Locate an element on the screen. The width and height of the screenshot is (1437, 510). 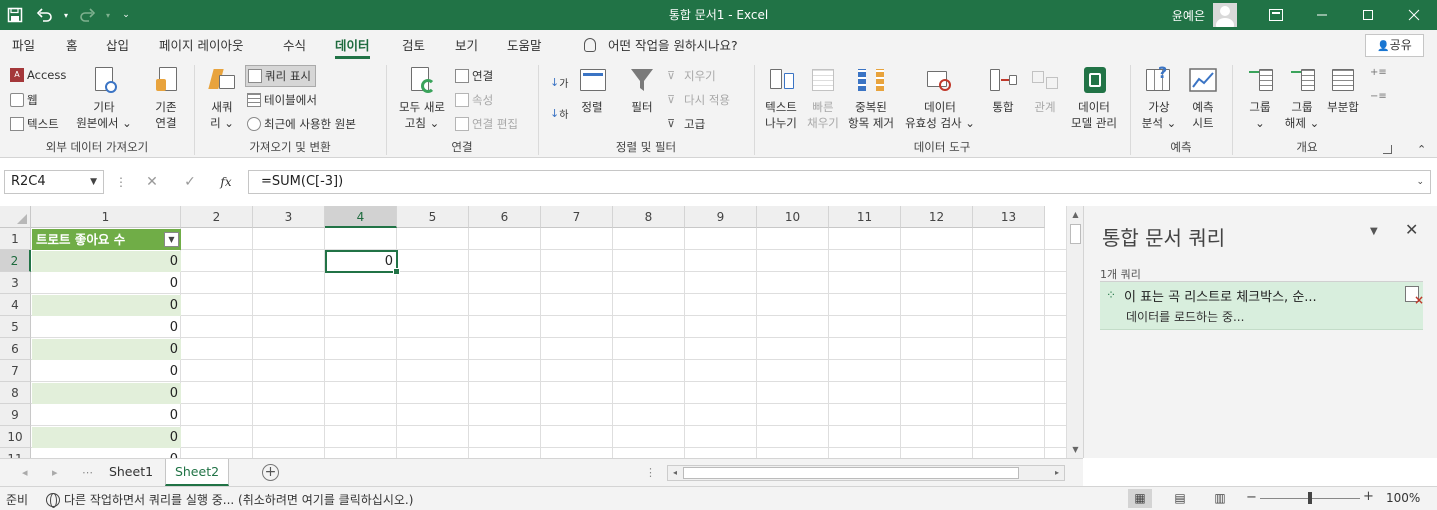
data-model-button: 데이터 모델 관리 is located at coordinates (1094, 98).